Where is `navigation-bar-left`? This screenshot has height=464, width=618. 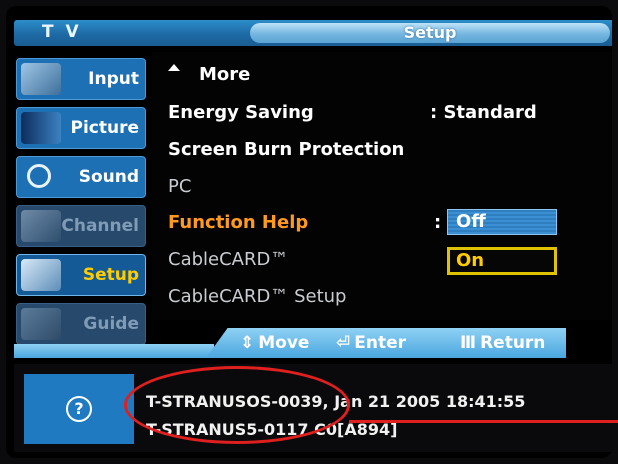 navigation-bar-left is located at coordinates (114, 351).